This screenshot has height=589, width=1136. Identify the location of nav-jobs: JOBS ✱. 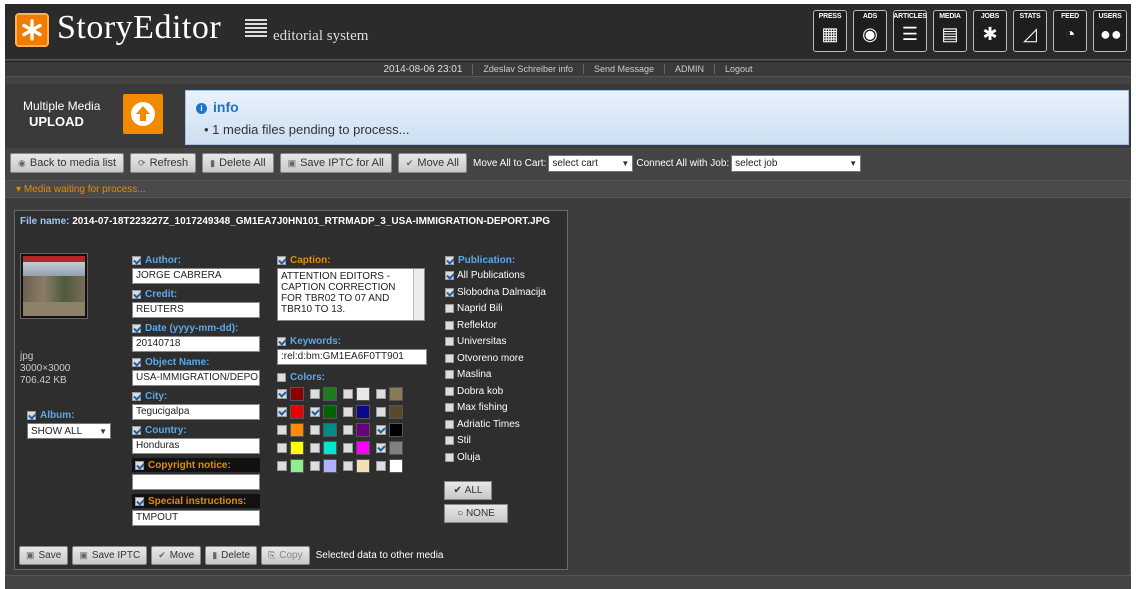
(990, 31).